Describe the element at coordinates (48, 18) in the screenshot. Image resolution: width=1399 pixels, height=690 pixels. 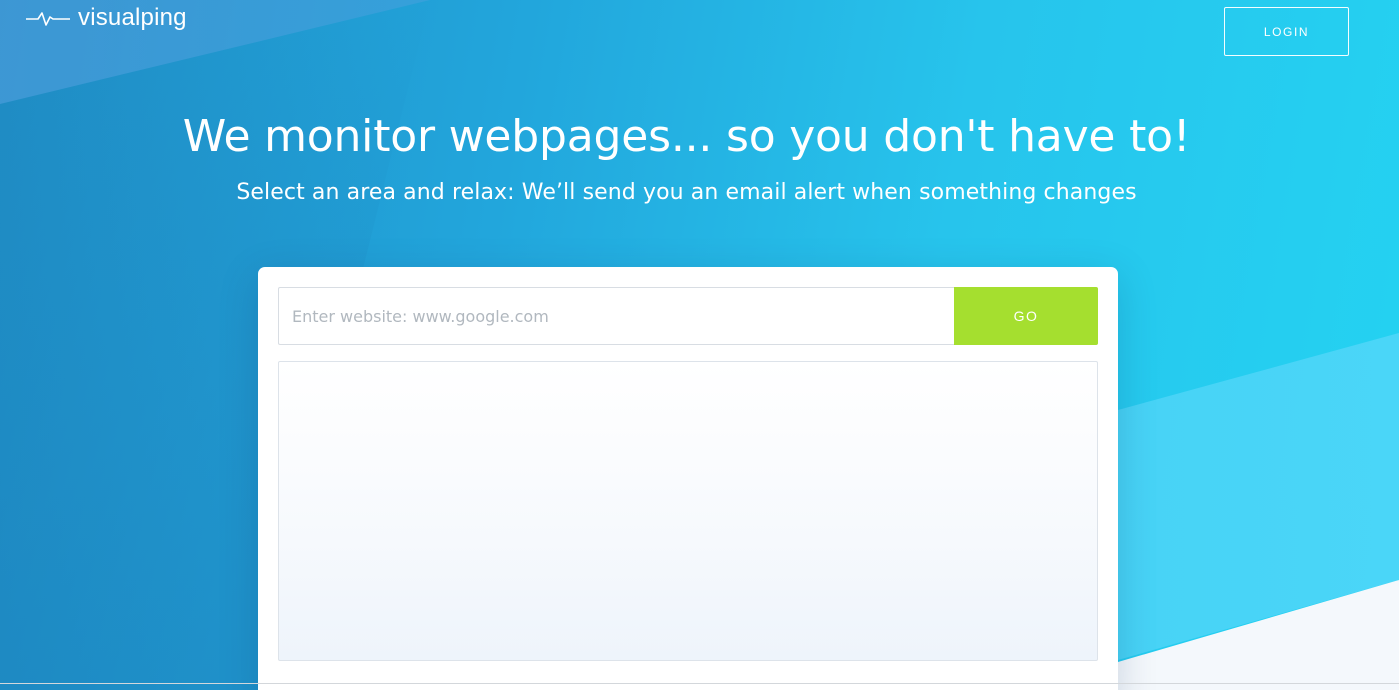
I see `pulse-line-icon` at that location.